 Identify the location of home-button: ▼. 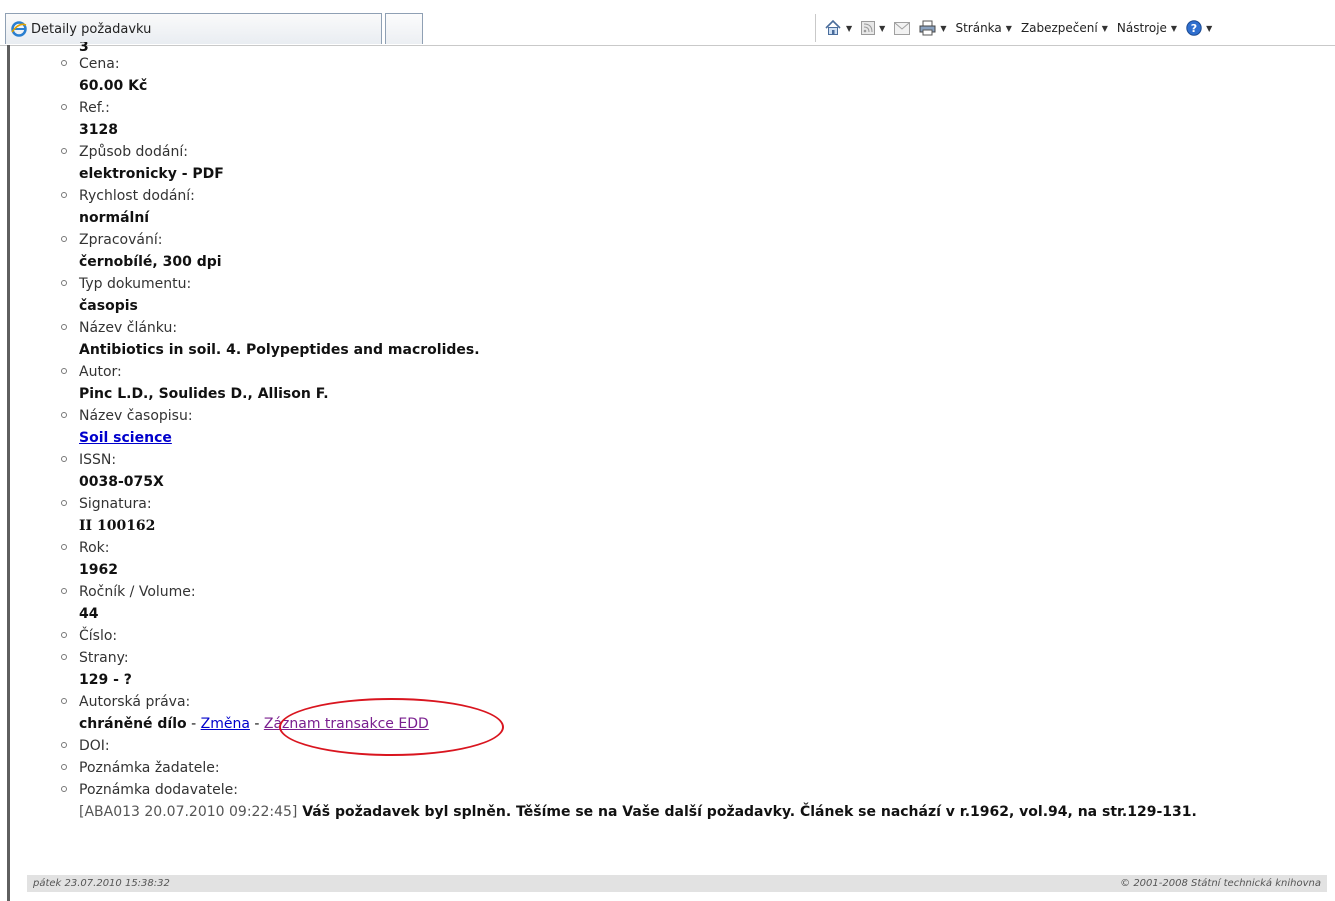
(838, 28).